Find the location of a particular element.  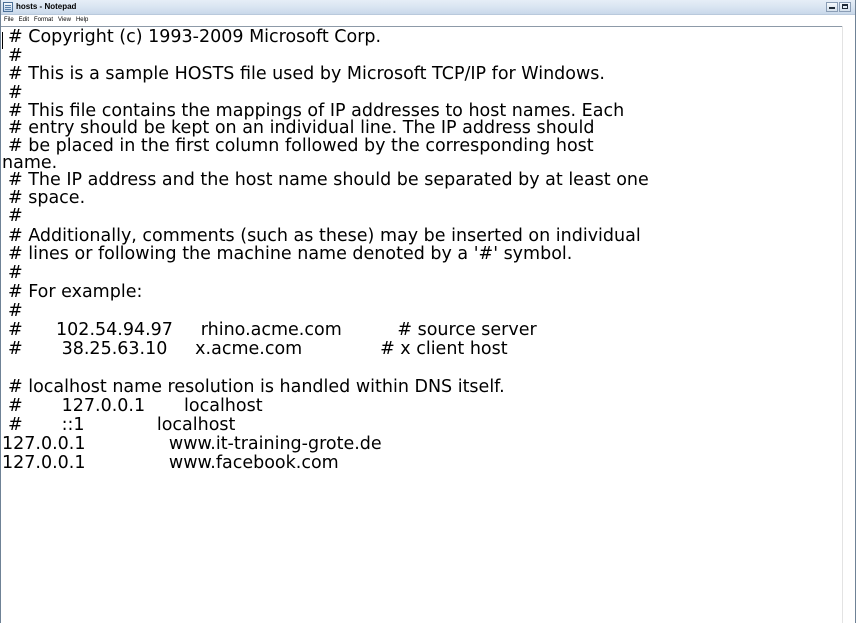

maximize-button is located at coordinates (845, 7).